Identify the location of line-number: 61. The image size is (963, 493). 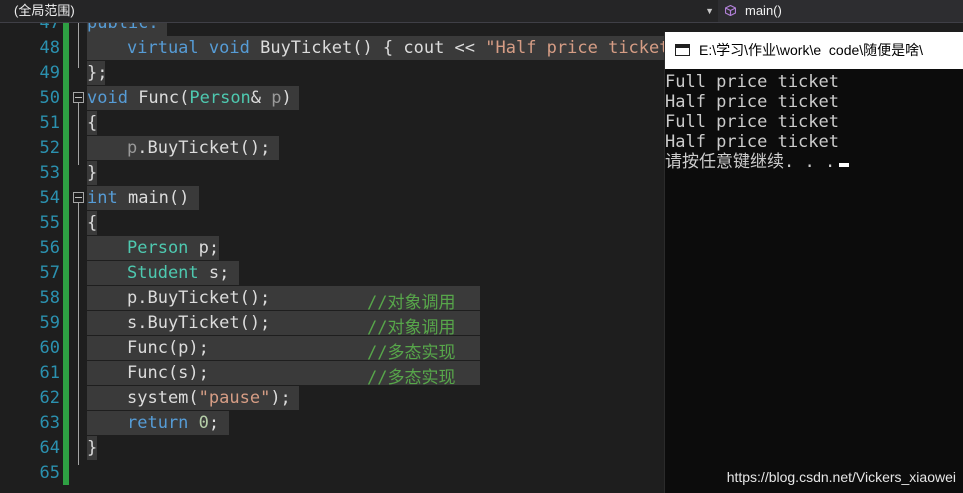
(49, 373).